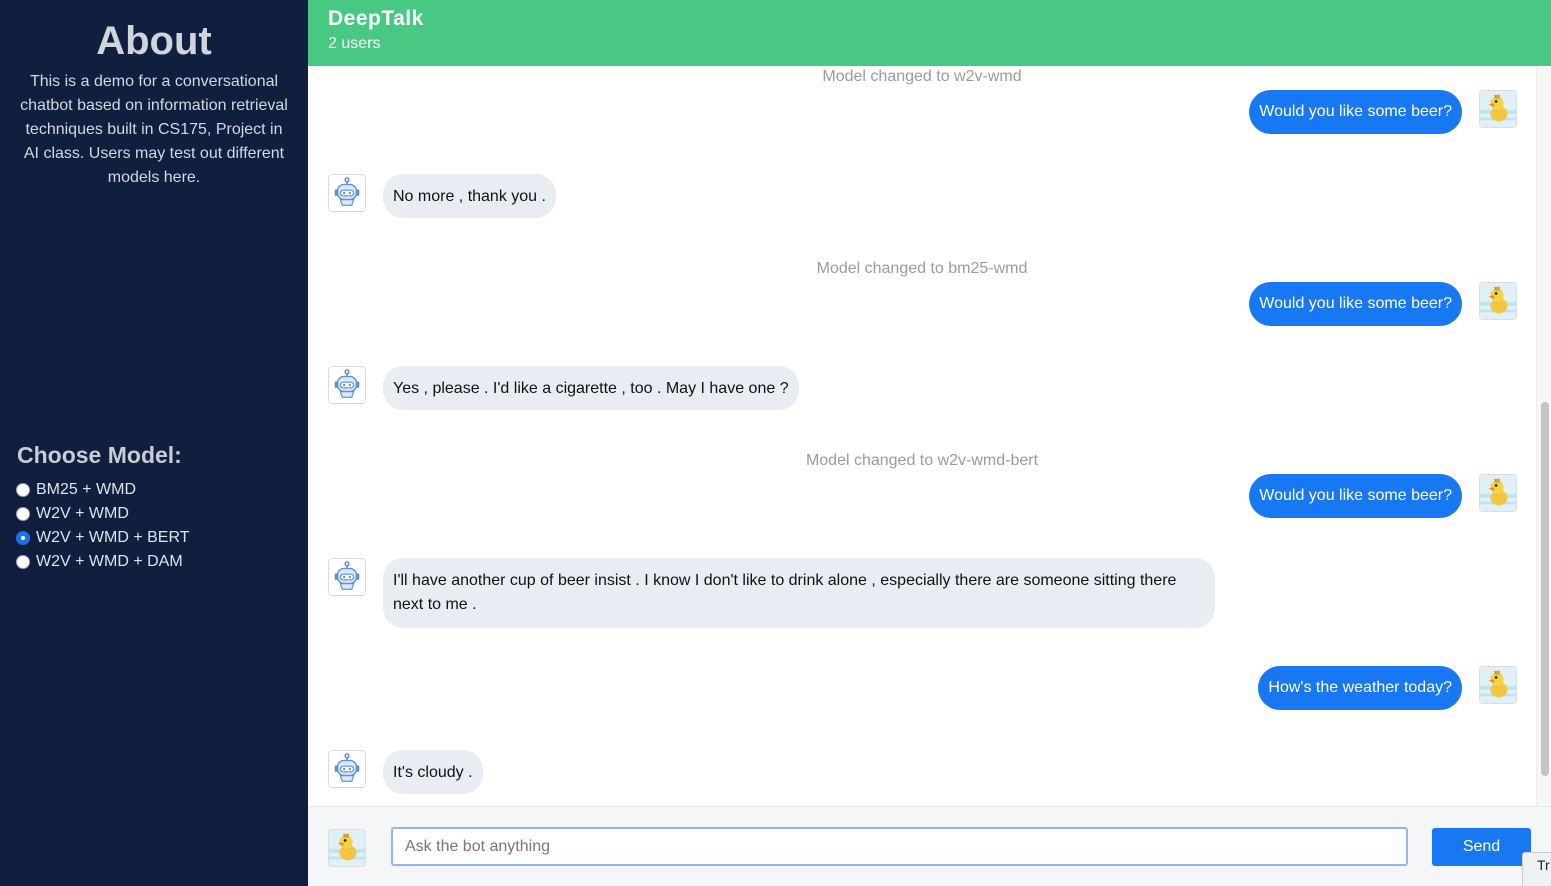  What do you see at coordinates (899, 846) in the screenshot?
I see `message-input` at bounding box center [899, 846].